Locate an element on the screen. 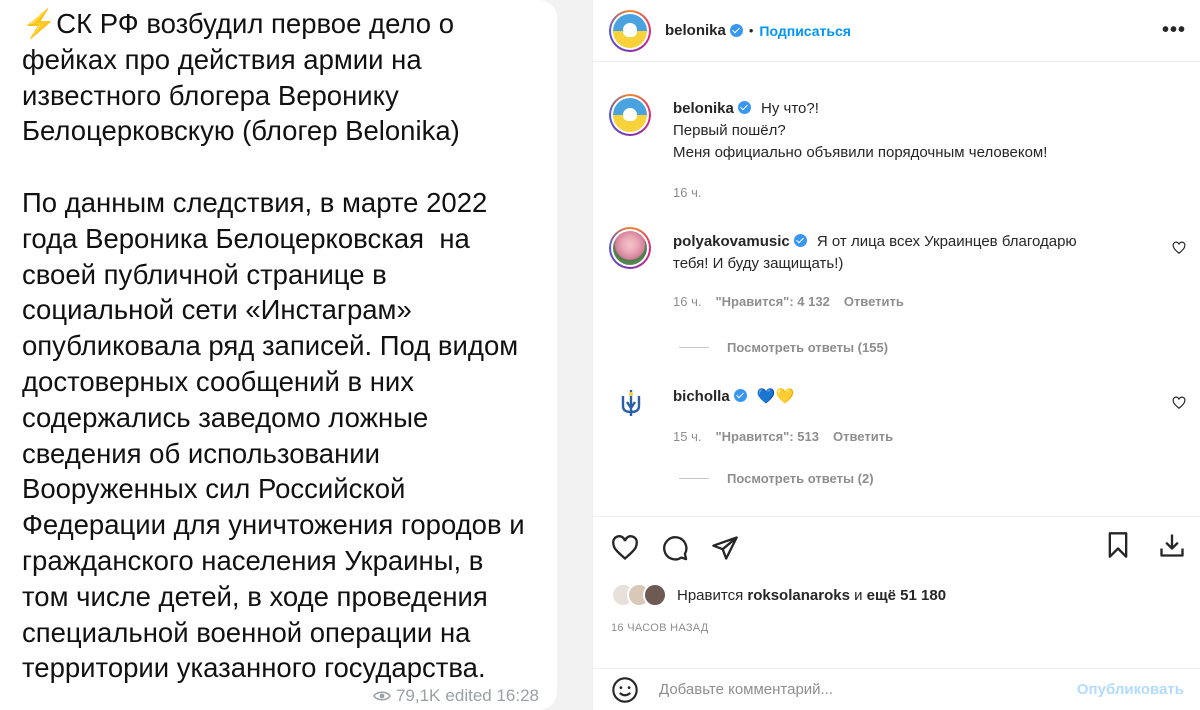  share-button is located at coordinates (725, 548).